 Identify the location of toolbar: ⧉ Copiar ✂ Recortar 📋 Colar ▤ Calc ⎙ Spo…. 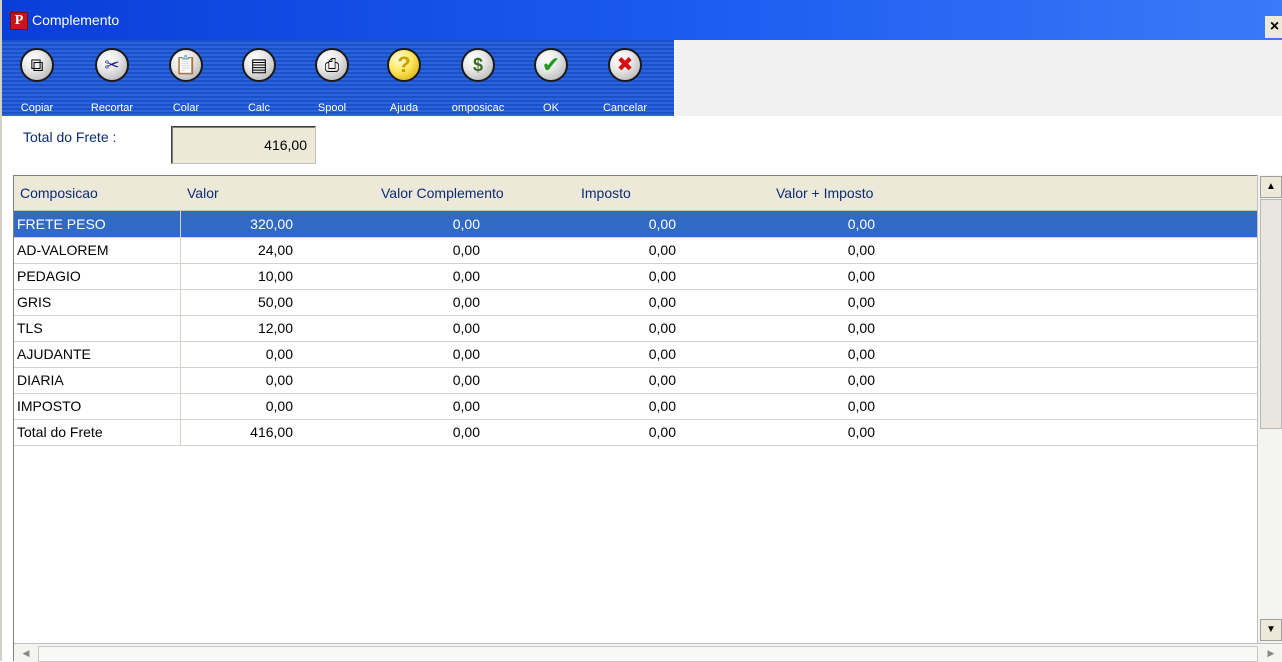
(642, 78).